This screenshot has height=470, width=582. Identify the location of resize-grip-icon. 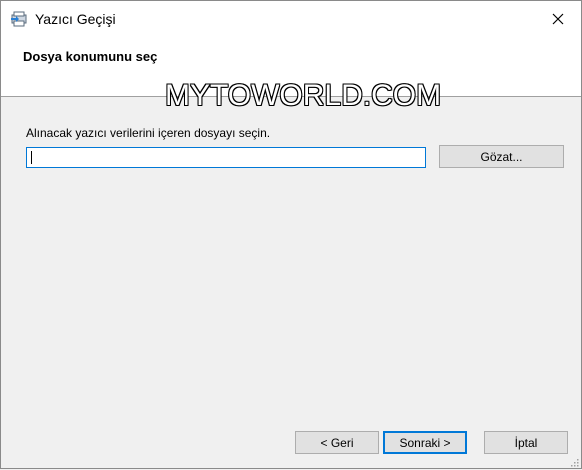
(574, 461).